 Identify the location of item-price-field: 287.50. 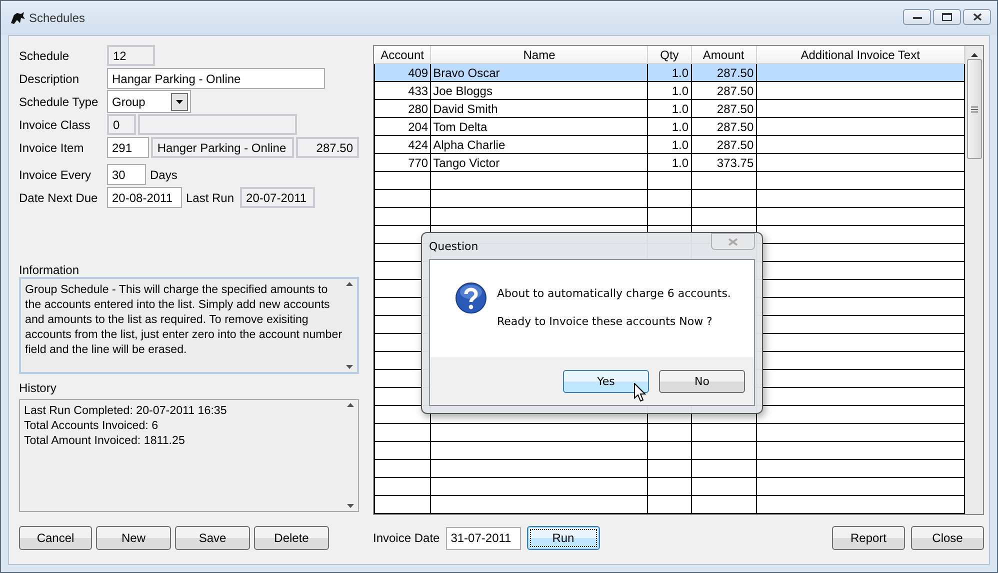
(327, 147).